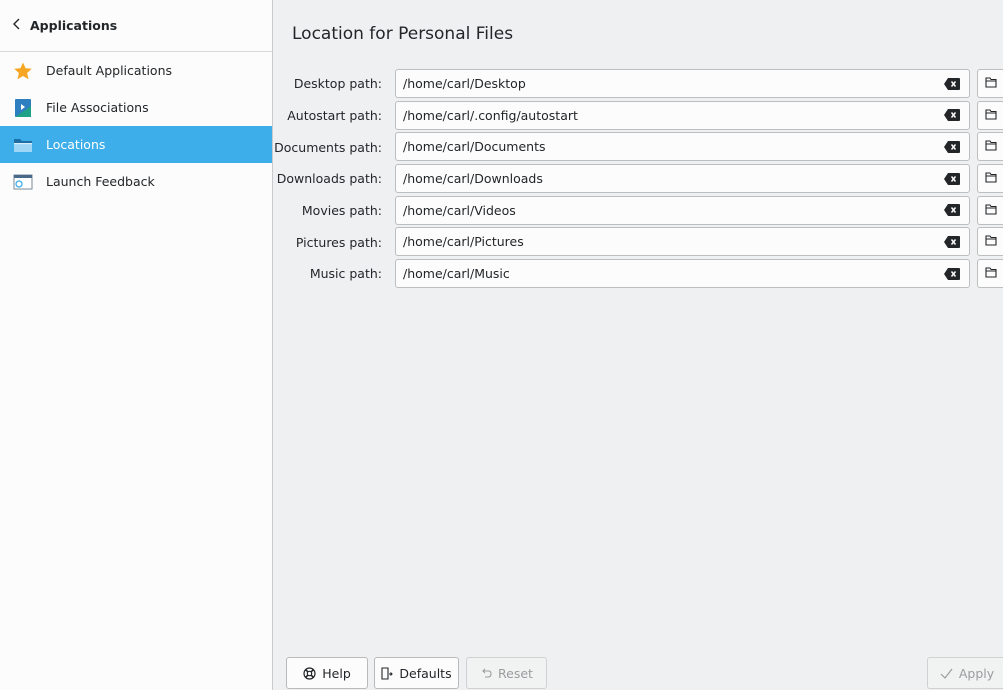 This screenshot has width=1003, height=690. I want to click on path-value: /home/carl/Desktop, so click(464, 83).